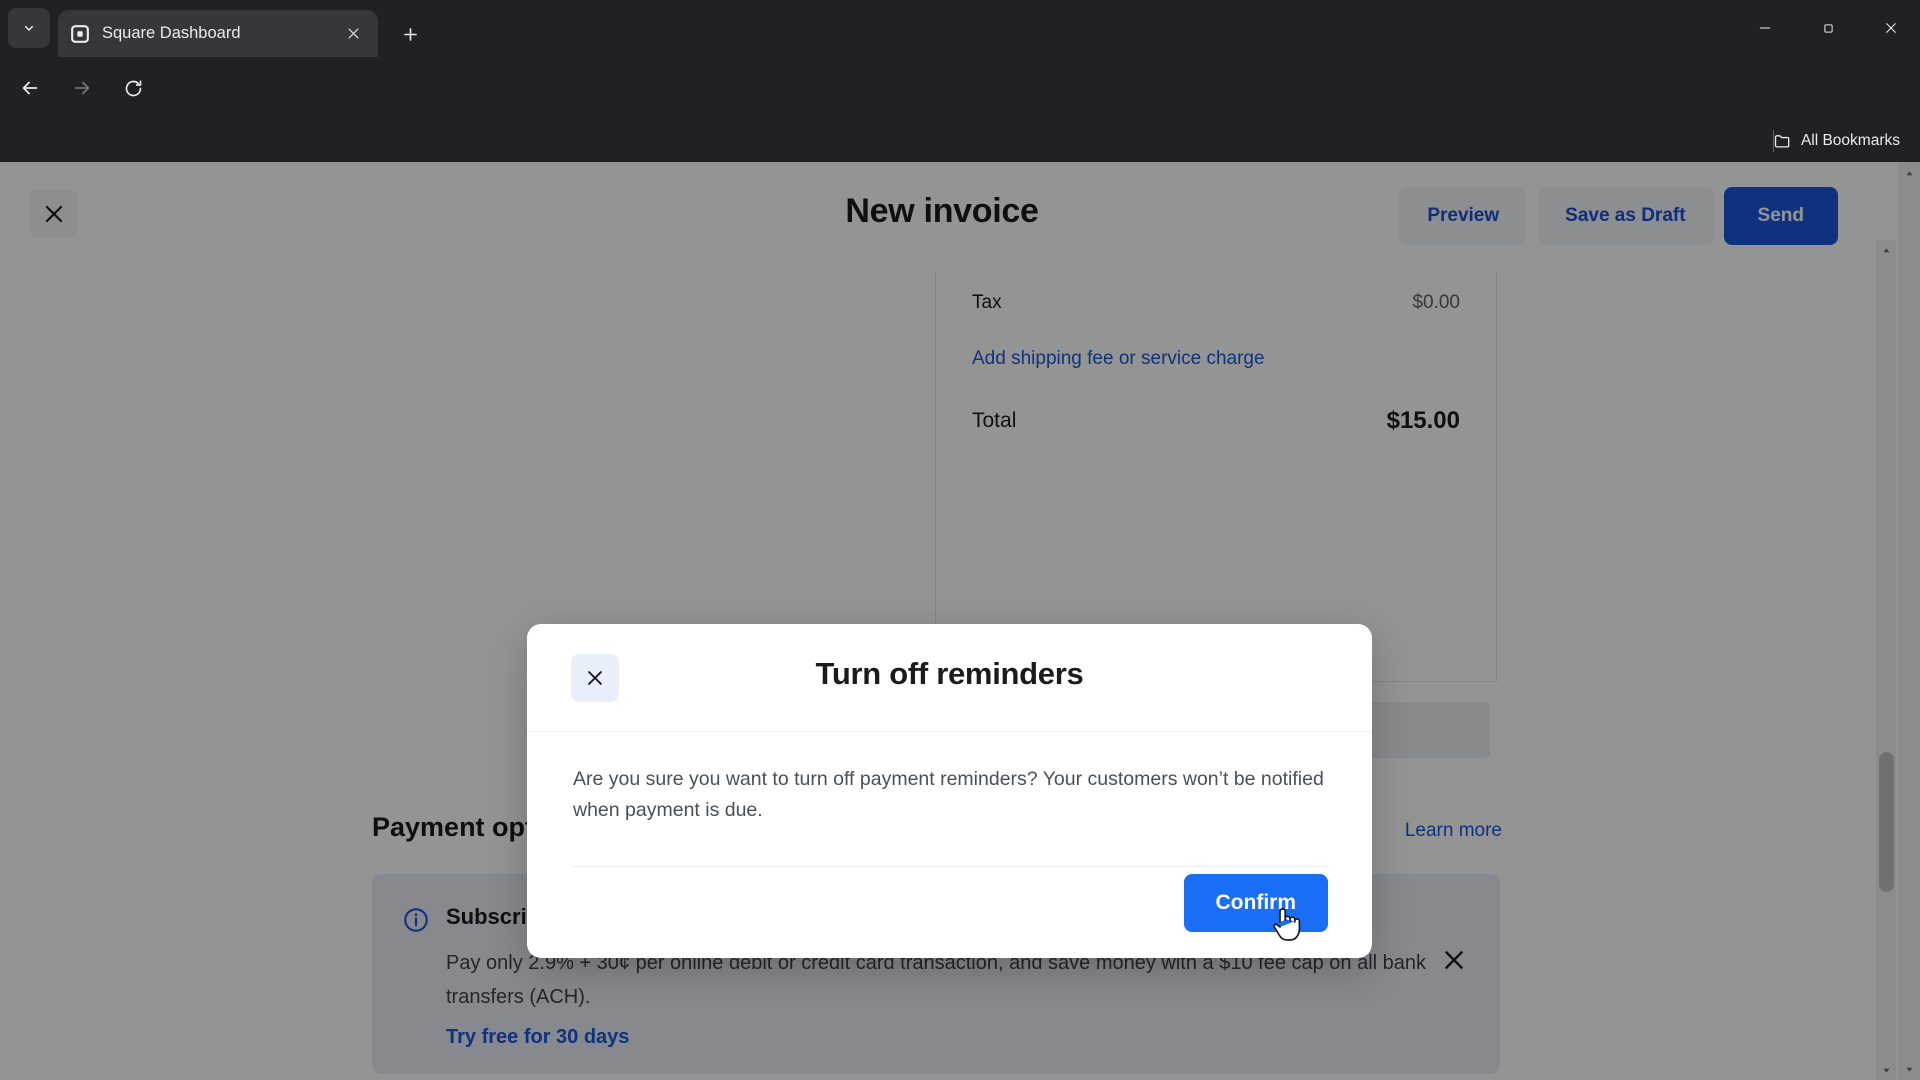 The image size is (1920, 1080). Describe the element at coordinates (1285, 925) in the screenshot. I see `pointer-hand-cursor` at that location.